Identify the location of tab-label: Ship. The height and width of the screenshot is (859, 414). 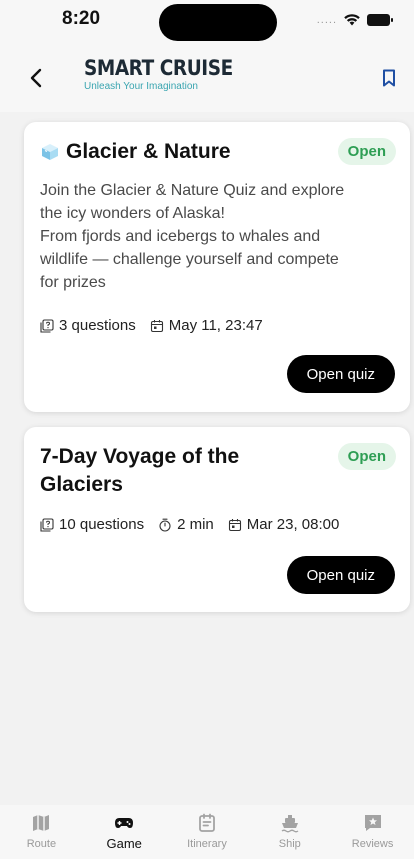
(289, 844).